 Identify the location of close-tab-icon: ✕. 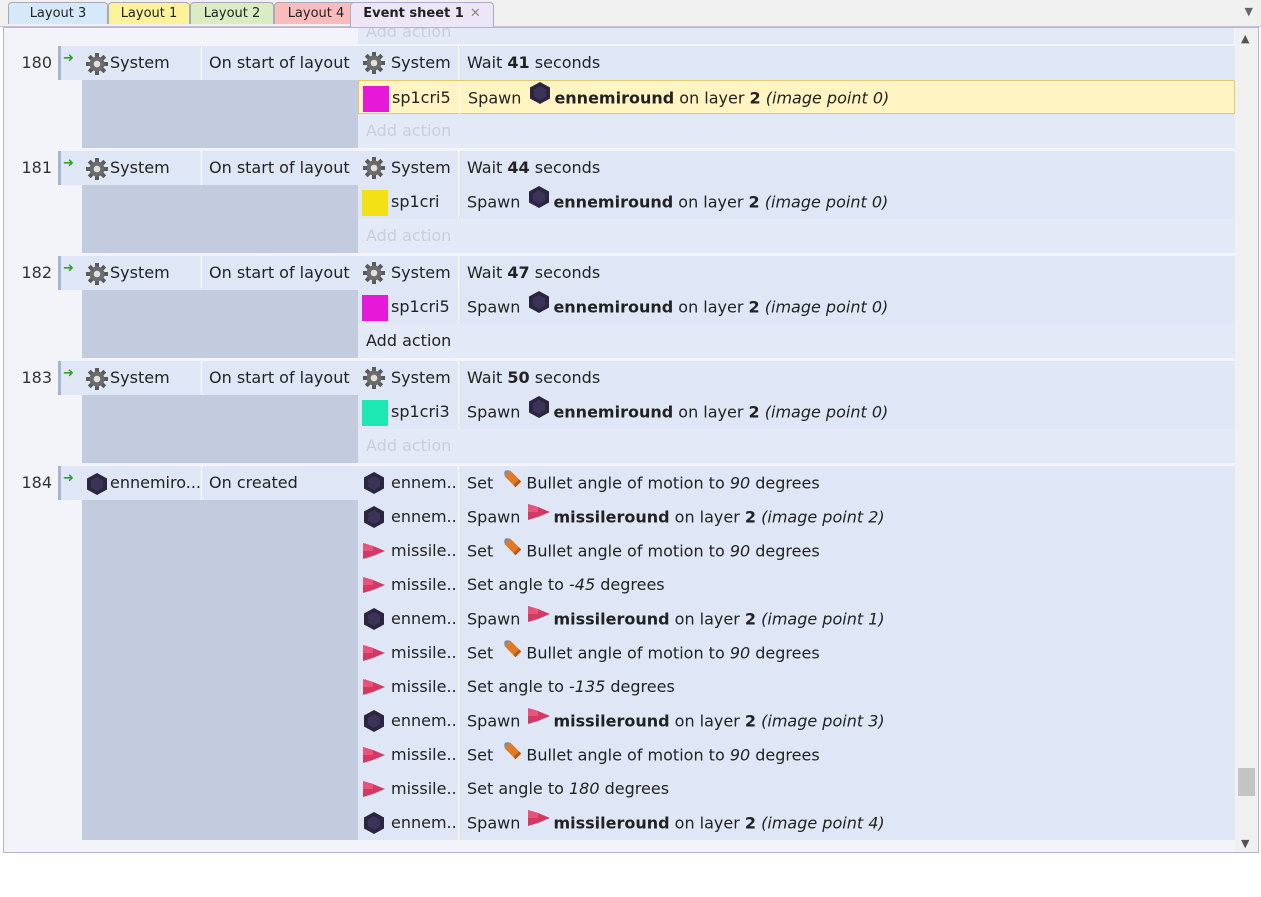
(475, 13).